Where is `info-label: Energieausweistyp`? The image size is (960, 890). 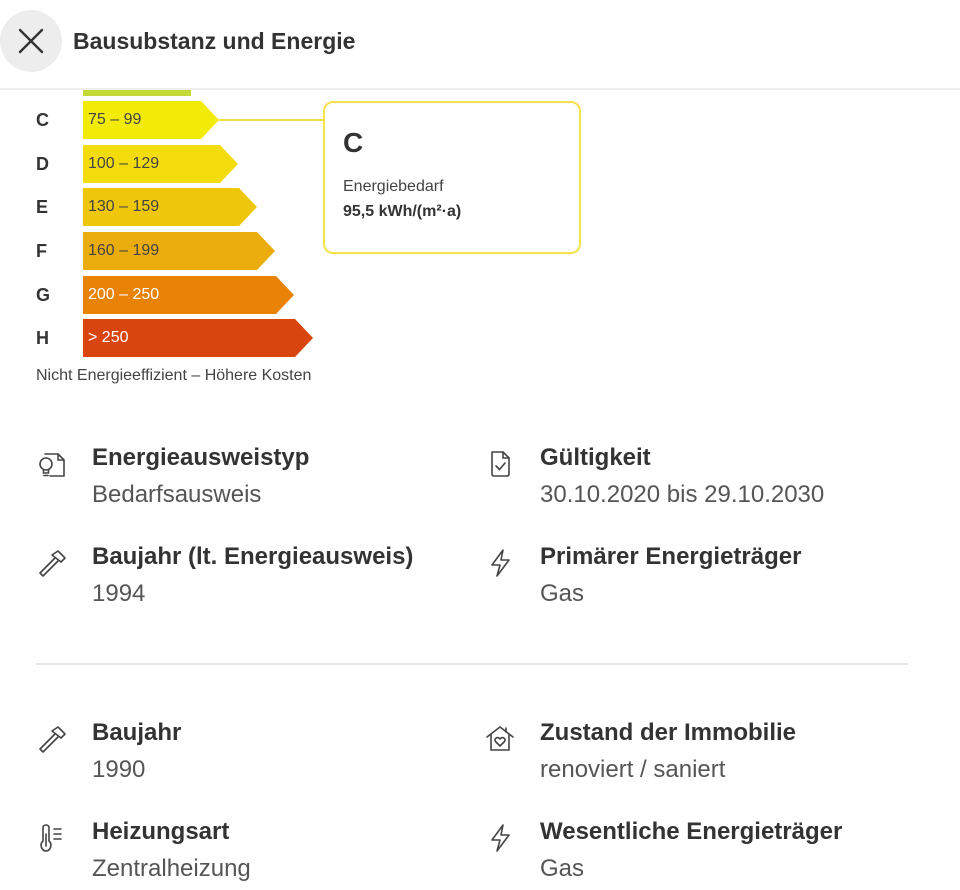 info-label: Energieausweistyp is located at coordinates (201, 457).